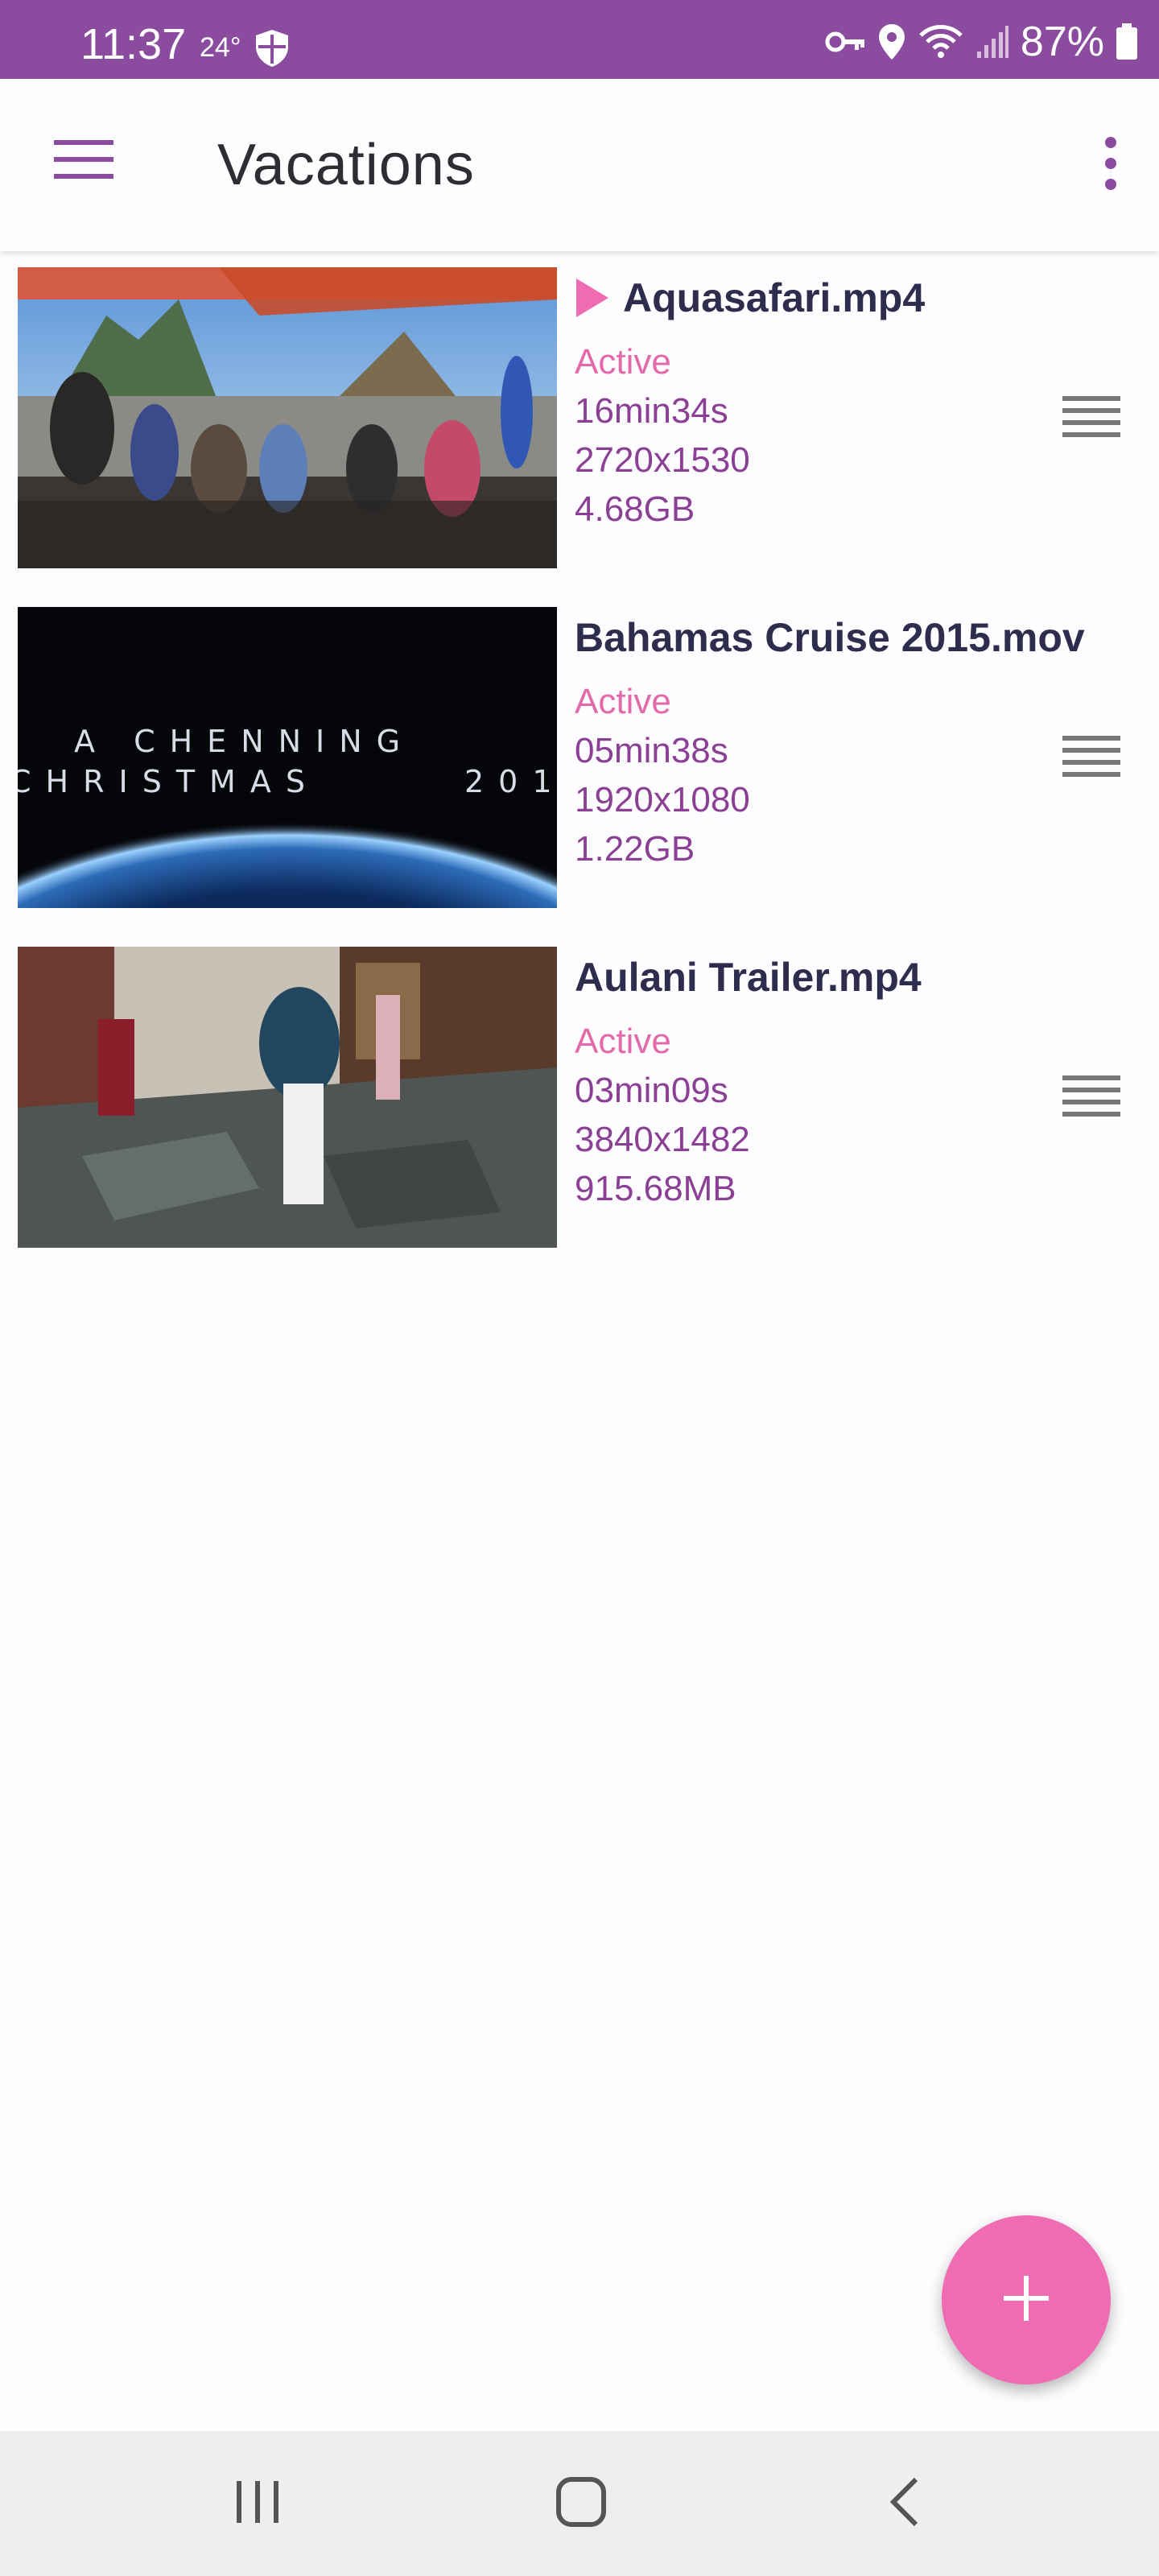  I want to click on video-resolution: 2720x1530, so click(662, 460).